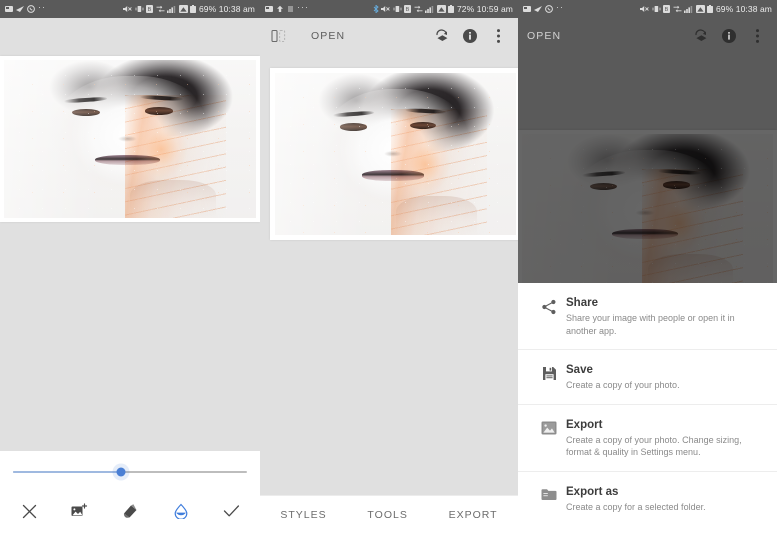 The width and height of the screenshot is (777, 533). I want to click on confirm-check-icon, so click(231, 511).